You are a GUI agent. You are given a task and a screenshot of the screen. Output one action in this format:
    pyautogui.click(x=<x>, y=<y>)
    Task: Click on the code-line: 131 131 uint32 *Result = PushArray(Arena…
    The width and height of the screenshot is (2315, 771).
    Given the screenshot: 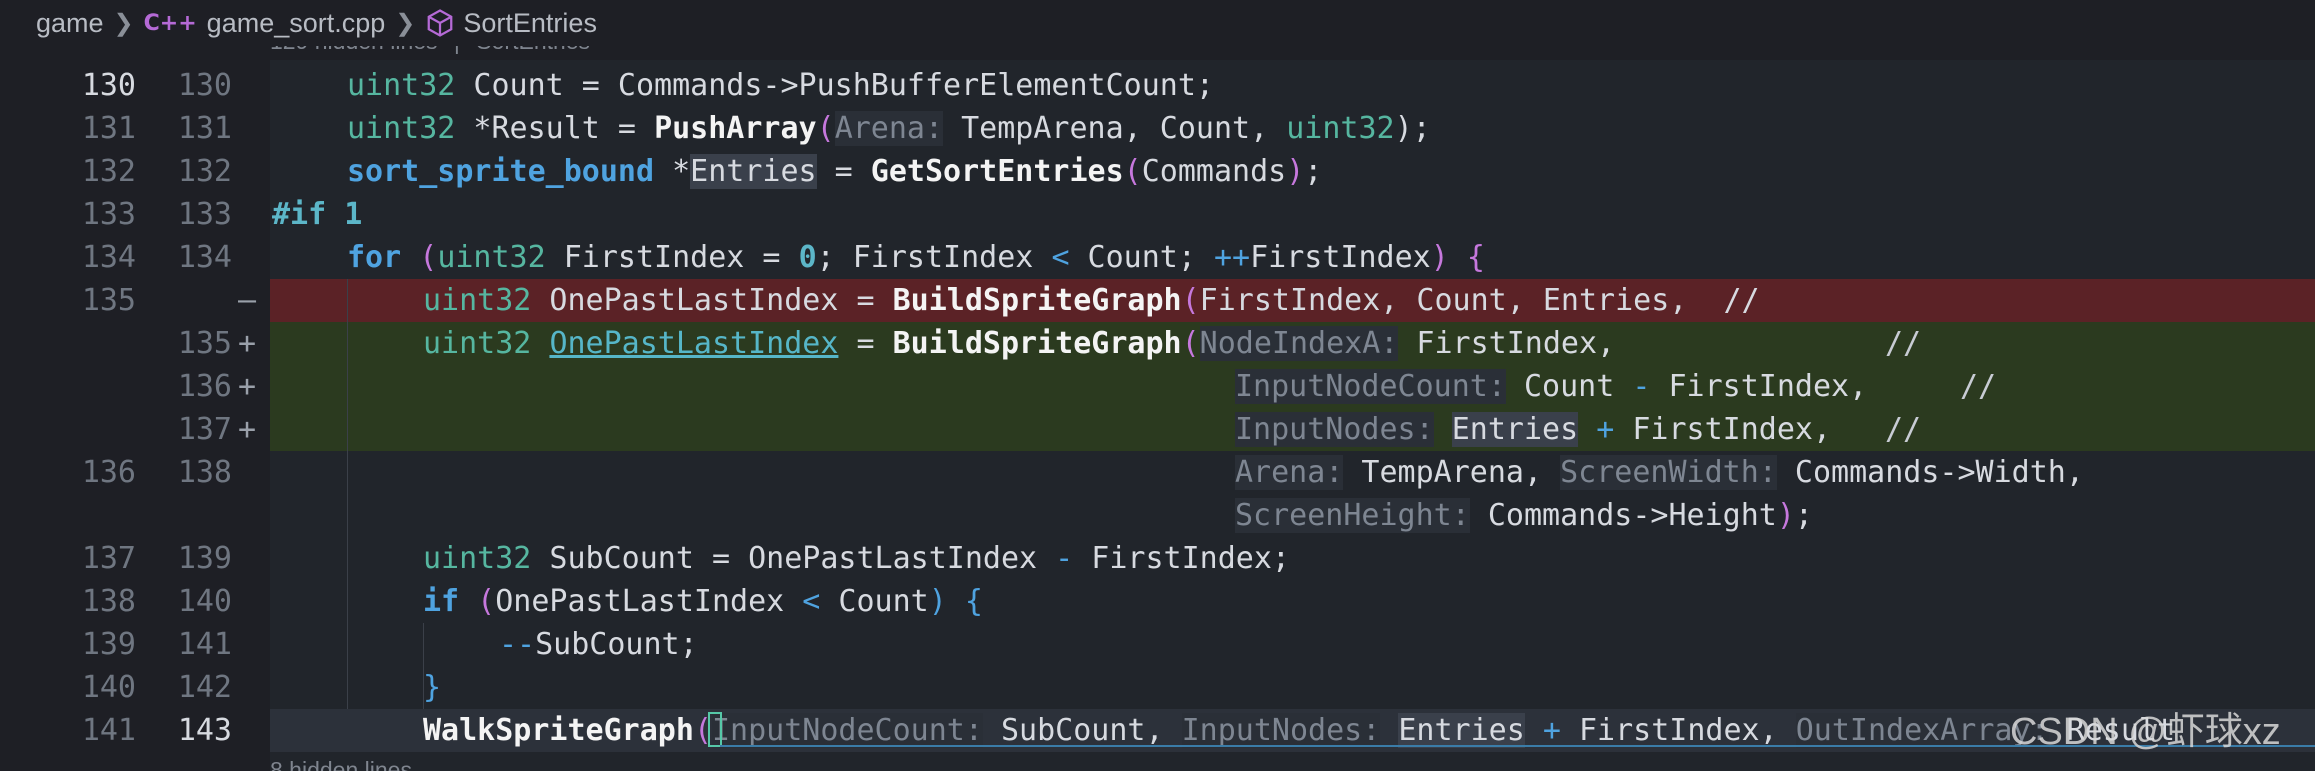 What is the action you would take?
    pyautogui.click(x=1157, y=128)
    